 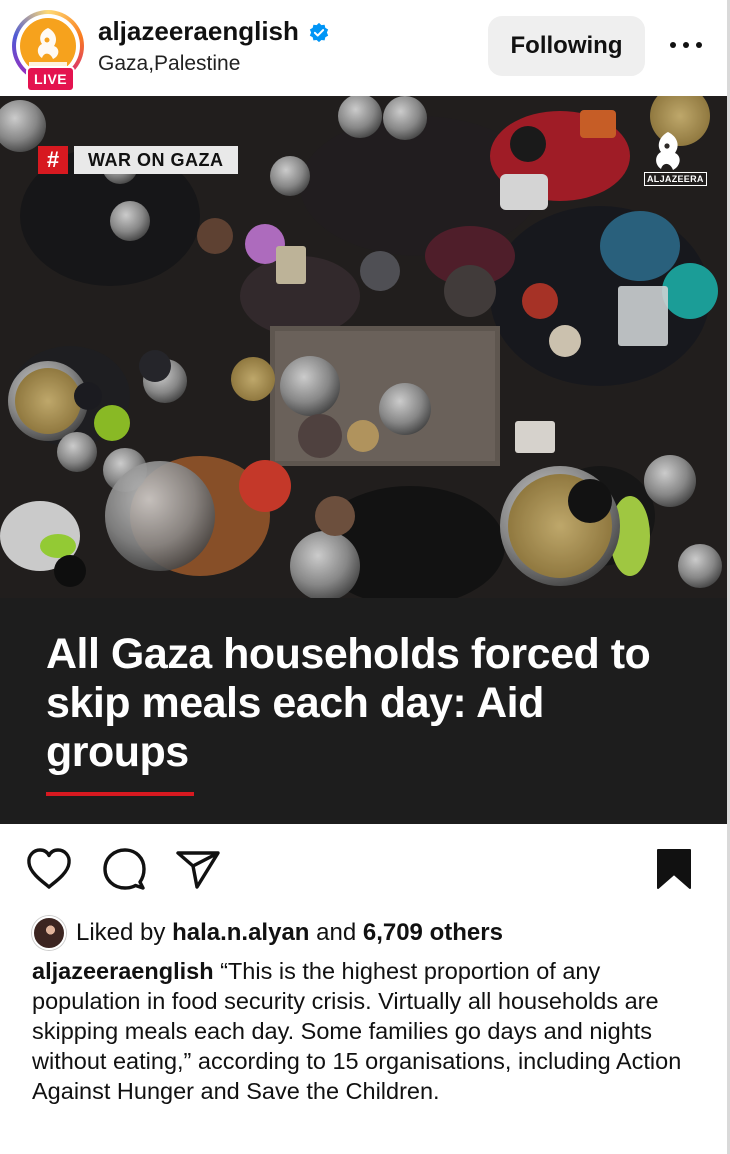 What do you see at coordinates (674, 869) in the screenshot?
I see `bookmark-icon` at bounding box center [674, 869].